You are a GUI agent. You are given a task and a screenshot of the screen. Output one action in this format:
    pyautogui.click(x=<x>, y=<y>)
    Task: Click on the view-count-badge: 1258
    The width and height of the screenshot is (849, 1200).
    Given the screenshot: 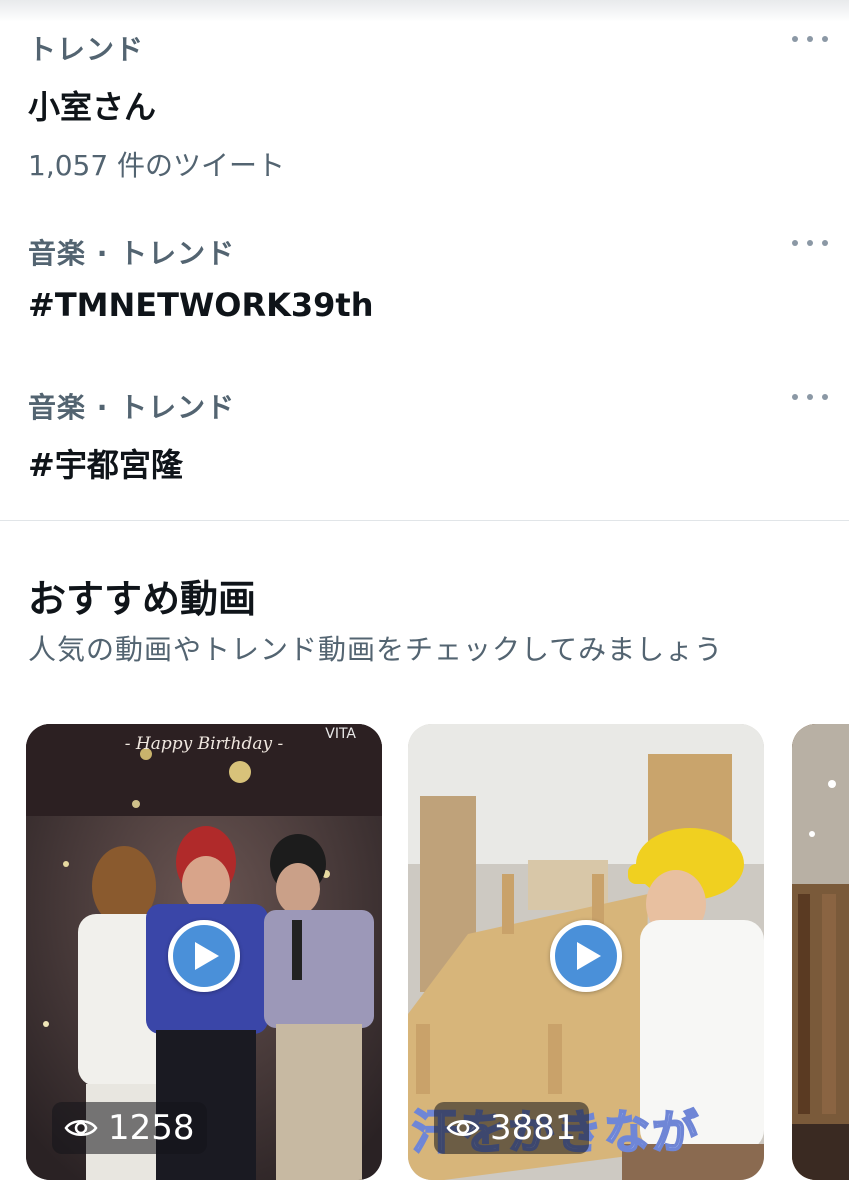 What is the action you would take?
    pyautogui.click(x=129, y=1128)
    